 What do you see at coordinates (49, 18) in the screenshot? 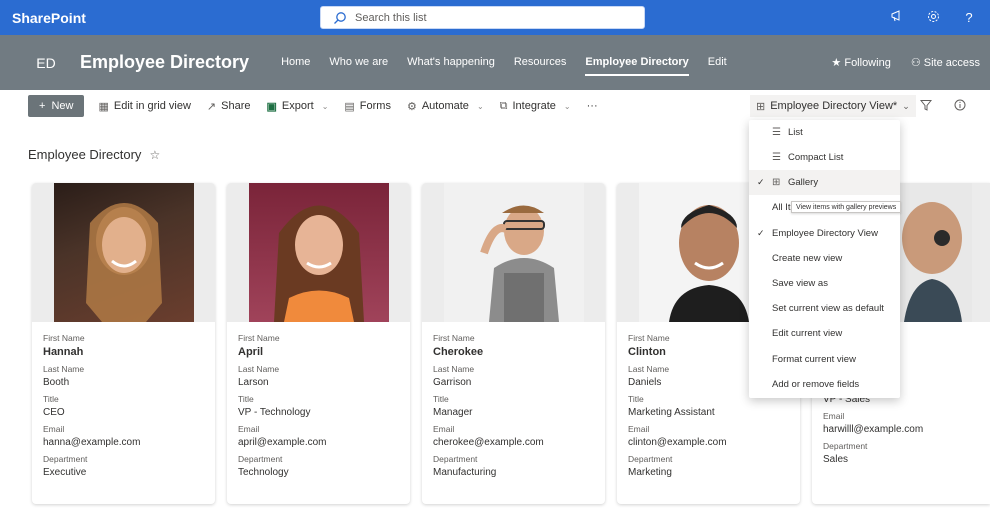
I see `app-brand: SharePoint` at bounding box center [49, 18].